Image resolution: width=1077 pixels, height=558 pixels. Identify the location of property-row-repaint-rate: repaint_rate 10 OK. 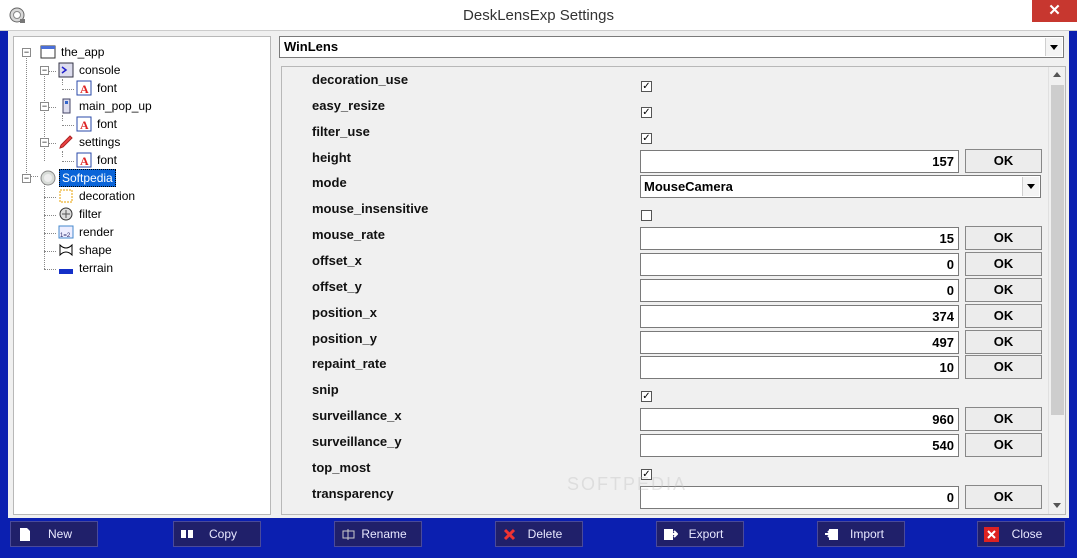
(665, 368).